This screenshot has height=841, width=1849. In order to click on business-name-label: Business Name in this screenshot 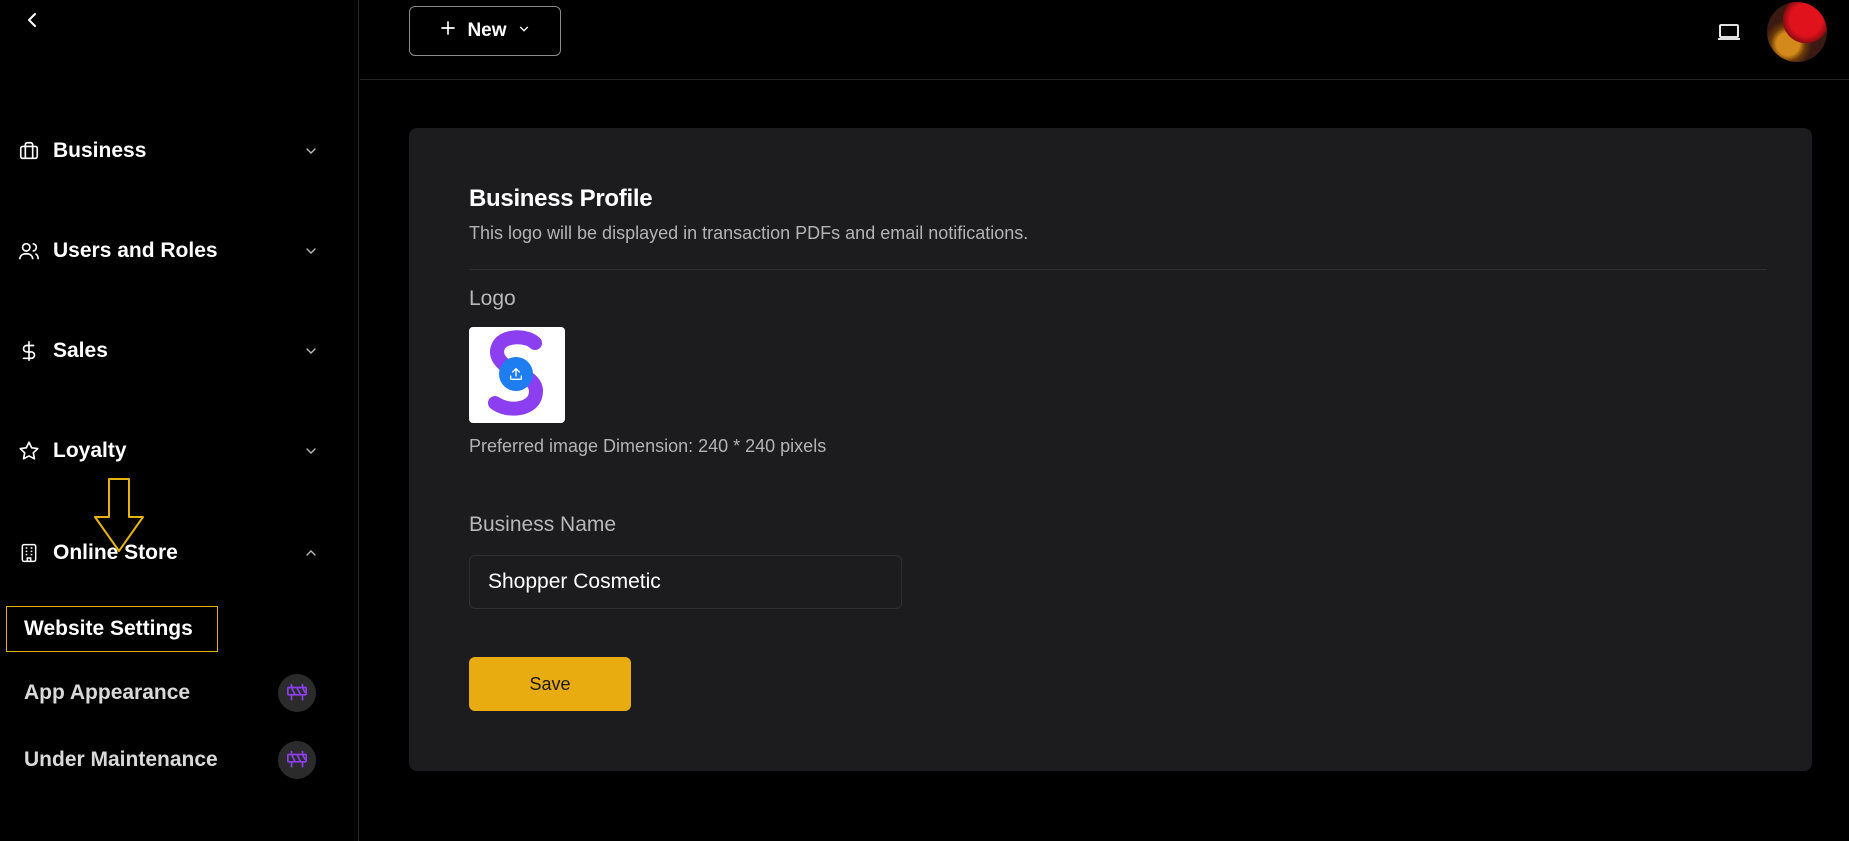, I will do `click(543, 524)`.